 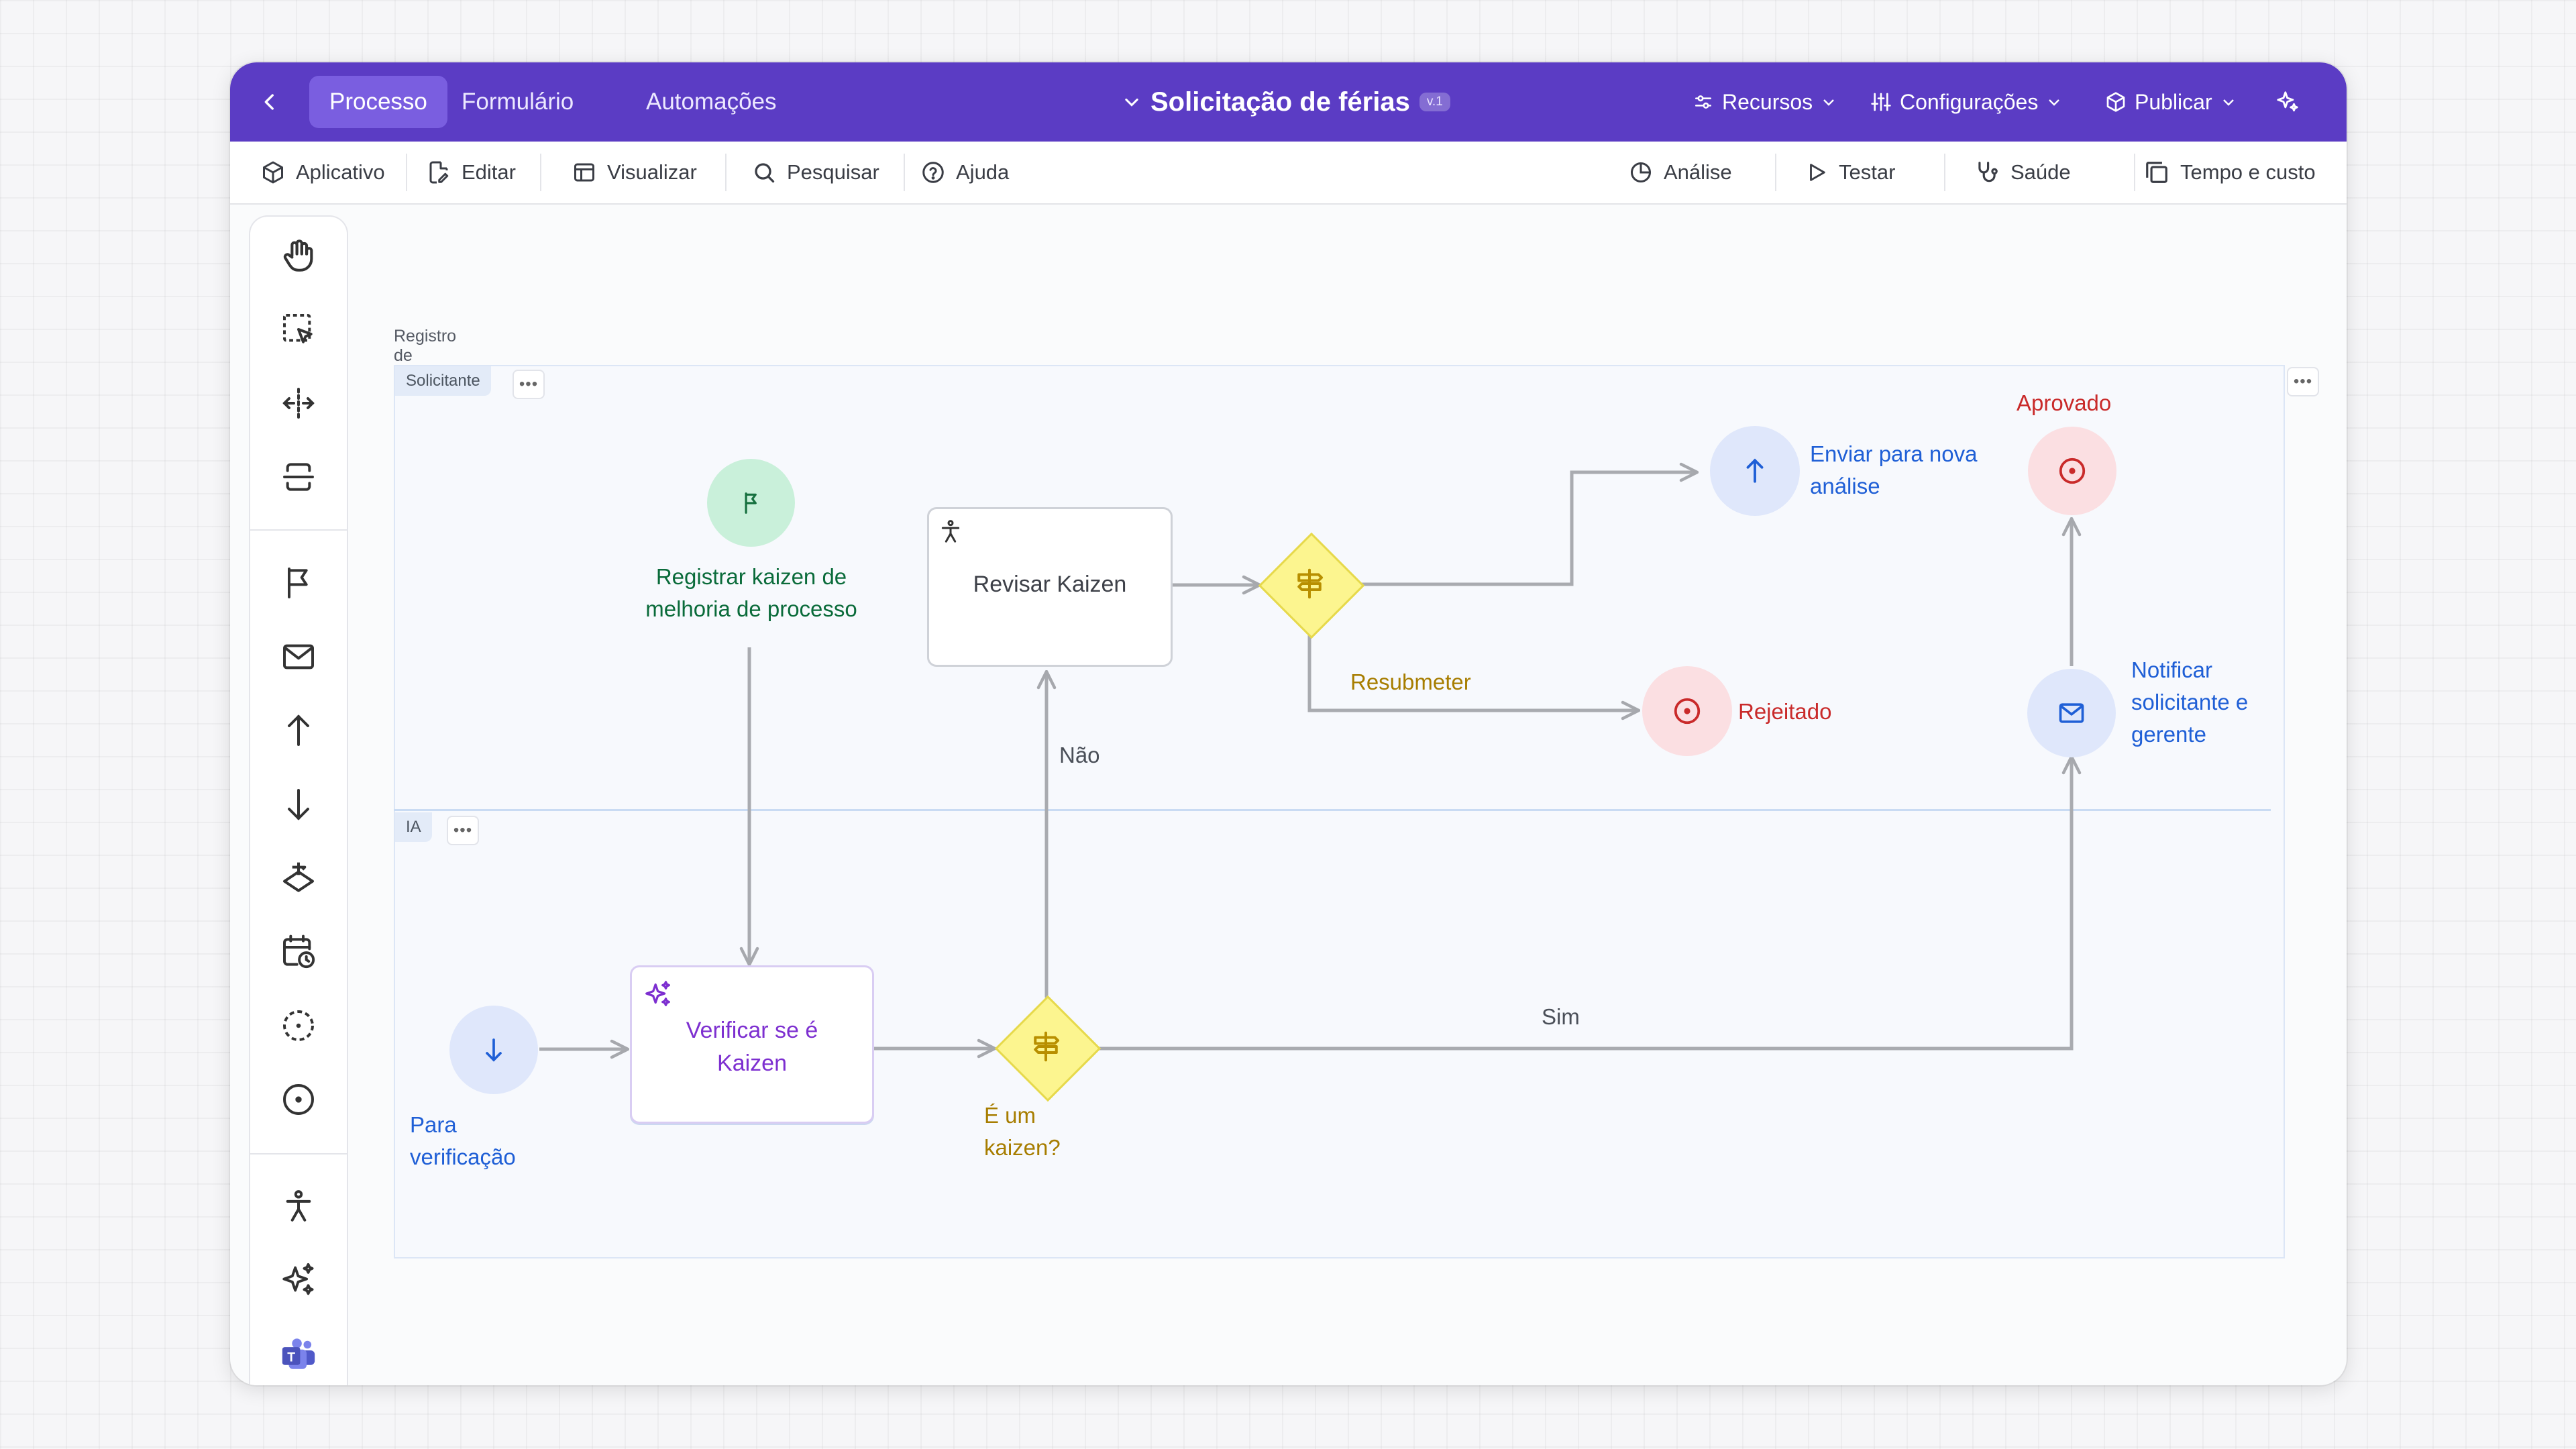 I want to click on task-verificar-kaizen: Verificar se é Kaizen, so click(x=752, y=1044).